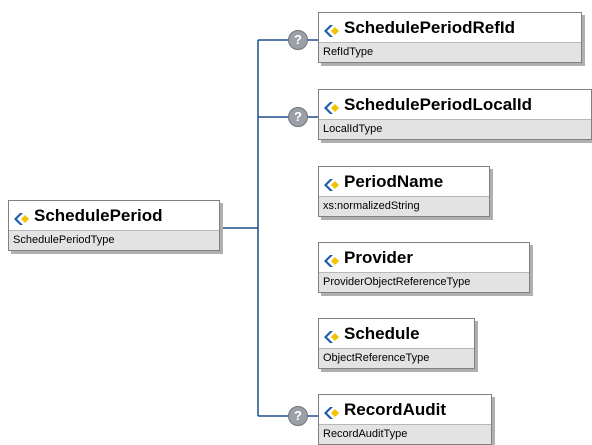 The image size is (592, 445). I want to click on element-name: RecordAudit, so click(395, 409).